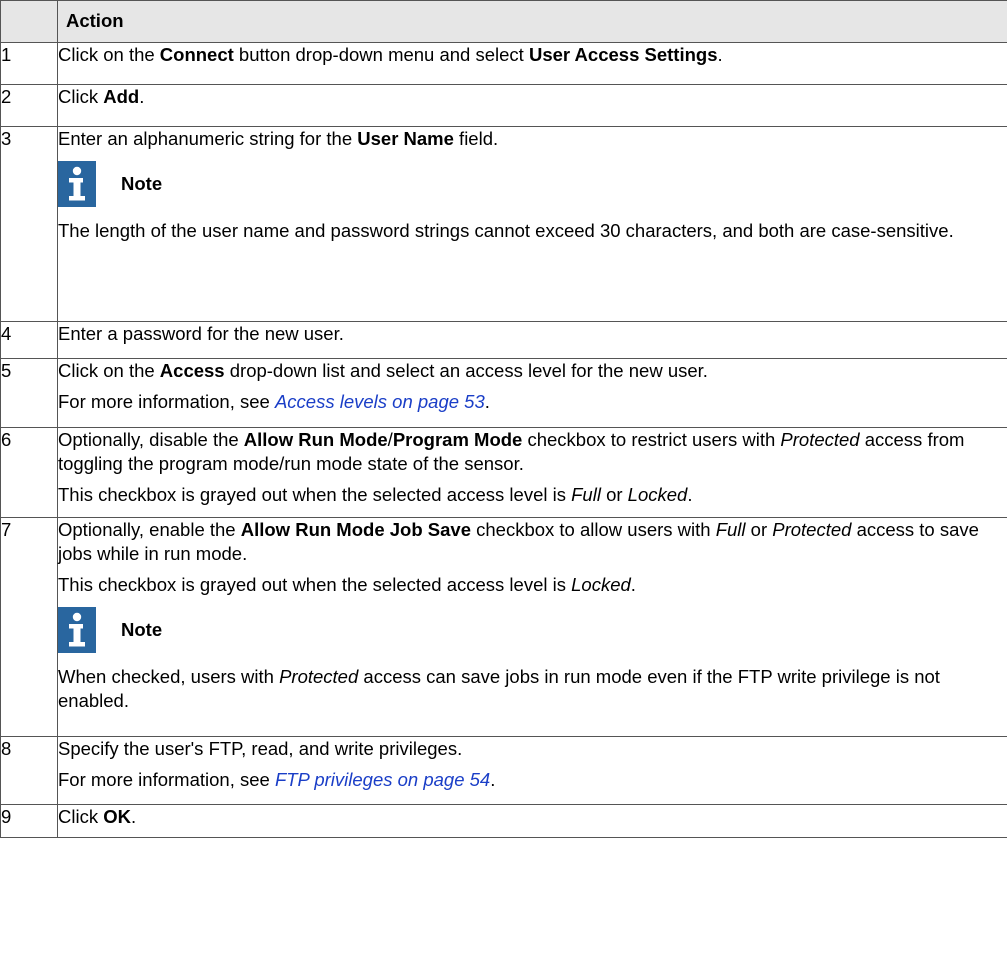  What do you see at coordinates (29, 472) in the screenshot?
I see `step-number: 6` at bounding box center [29, 472].